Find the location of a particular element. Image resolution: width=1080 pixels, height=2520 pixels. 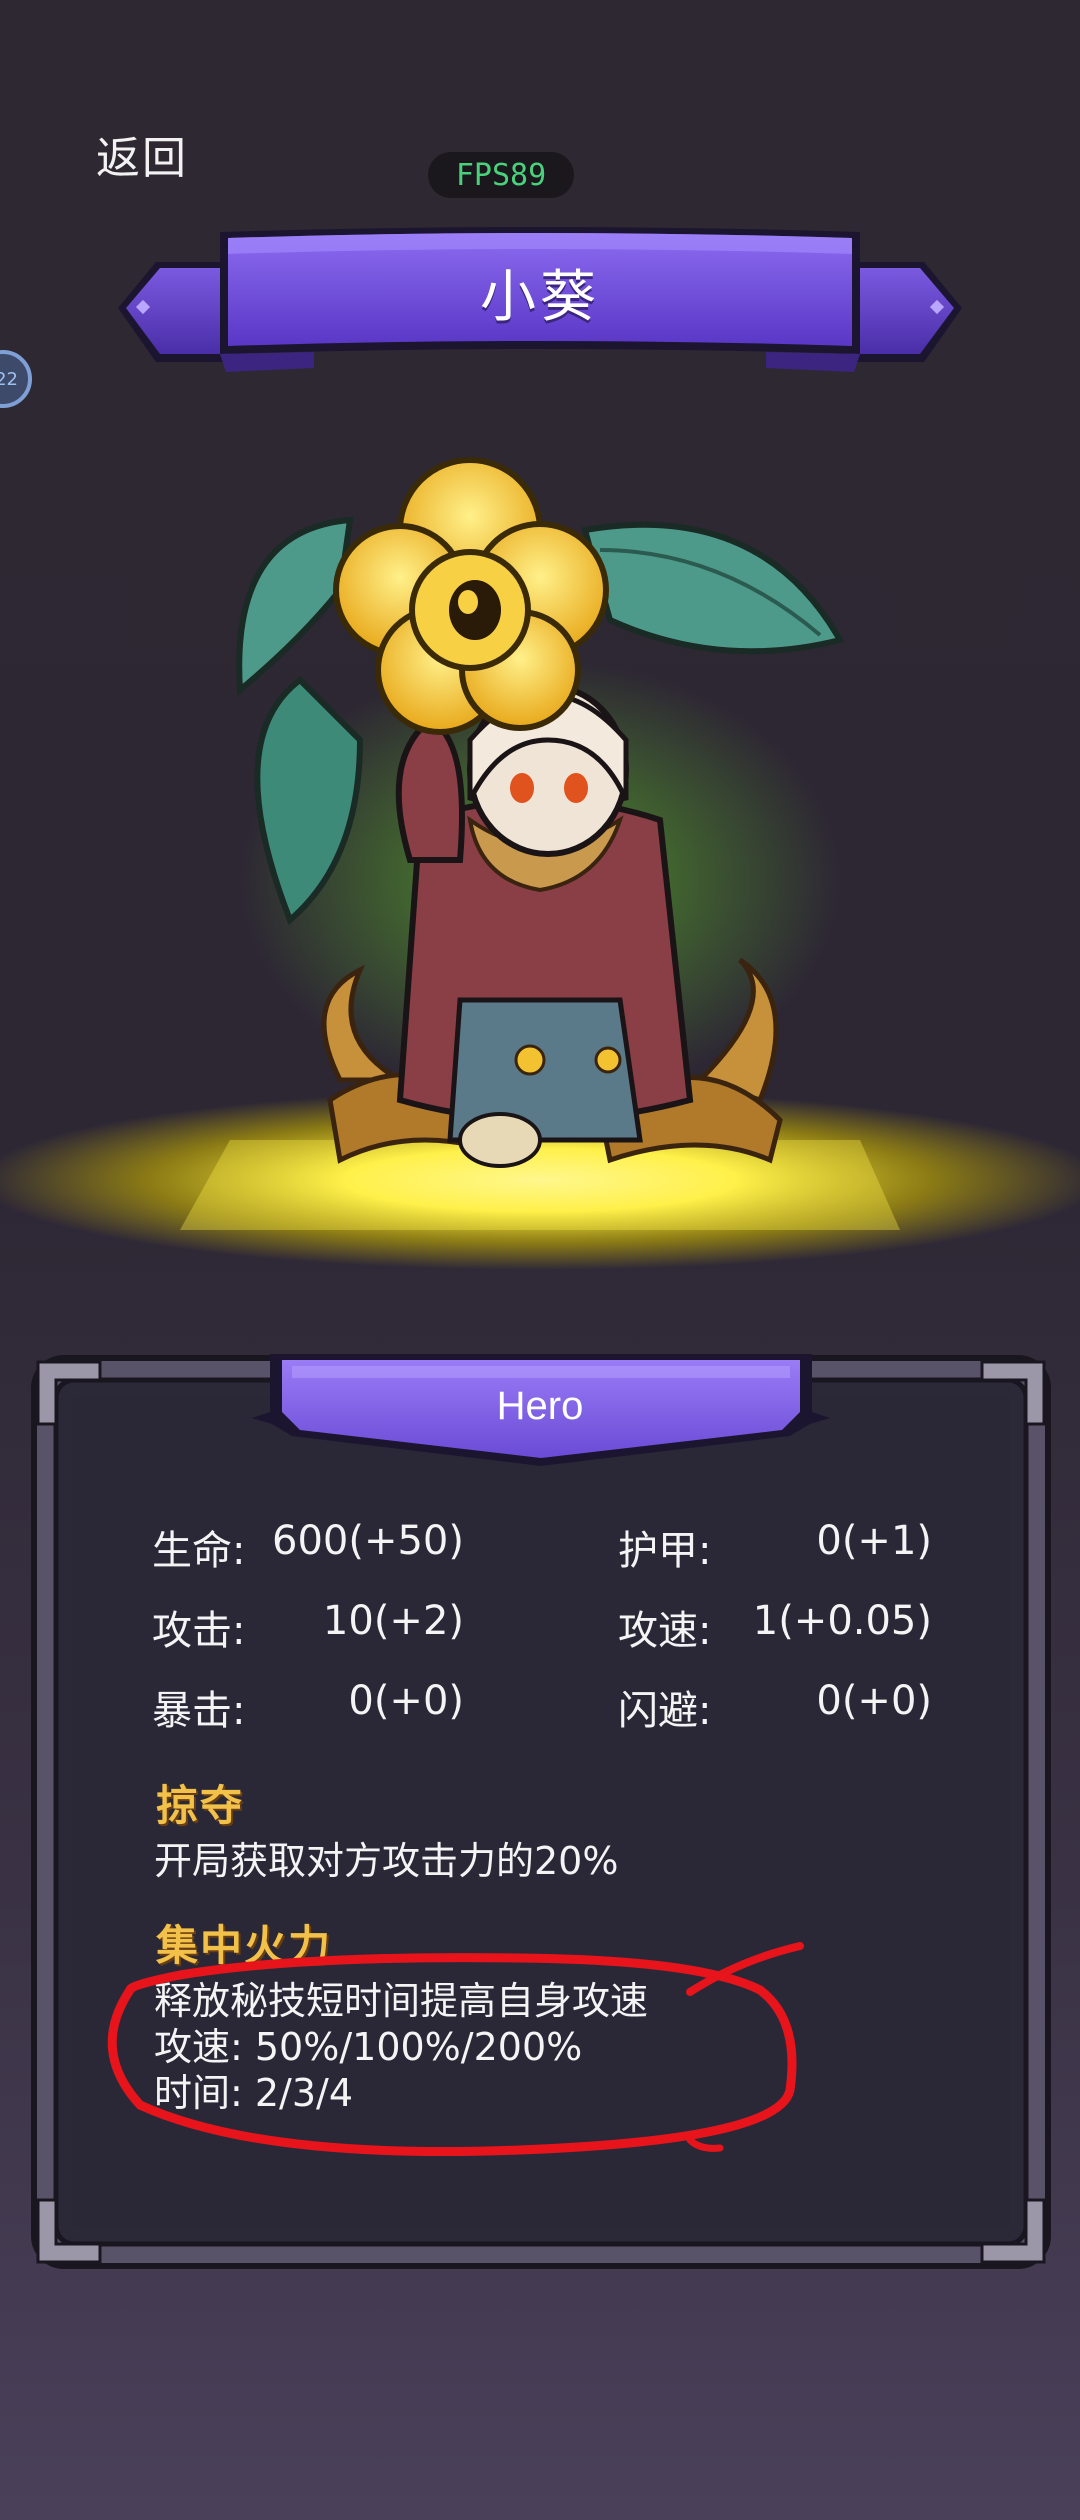

stat-value: 10(+2) is located at coordinates (393, 1621).